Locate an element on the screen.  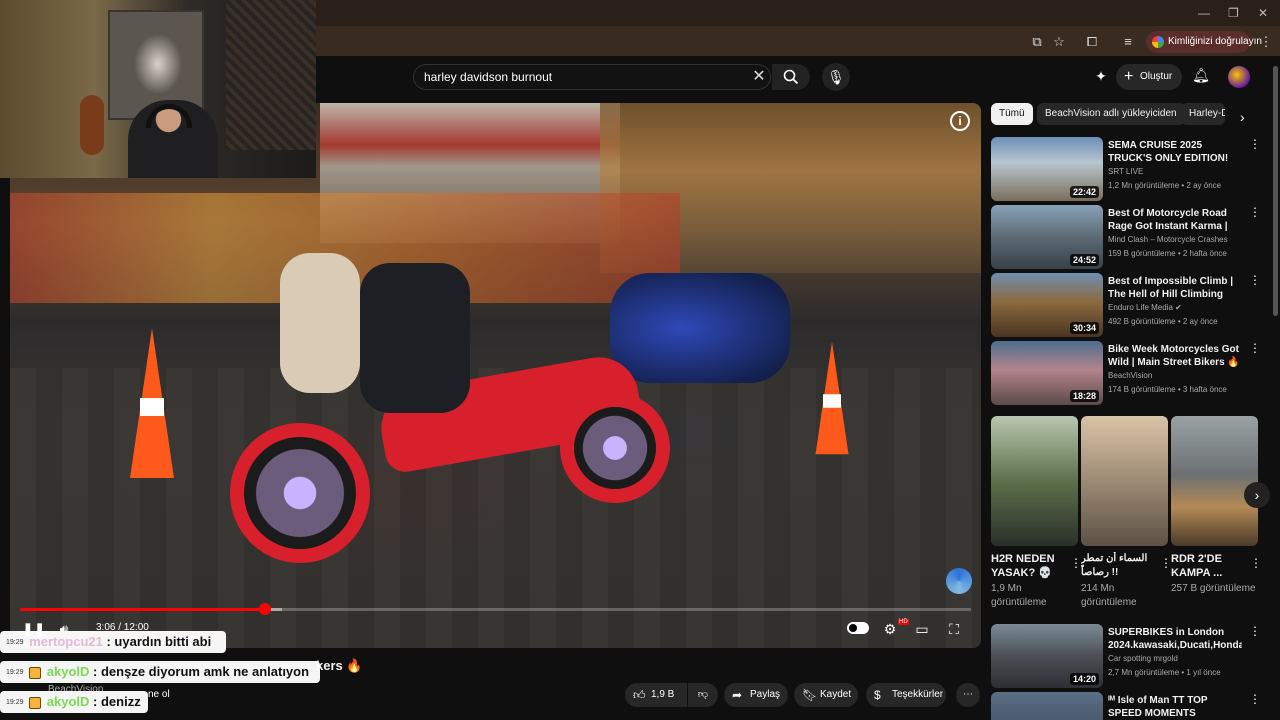
voice-search-button: 🎙 is located at coordinates (836, 77).